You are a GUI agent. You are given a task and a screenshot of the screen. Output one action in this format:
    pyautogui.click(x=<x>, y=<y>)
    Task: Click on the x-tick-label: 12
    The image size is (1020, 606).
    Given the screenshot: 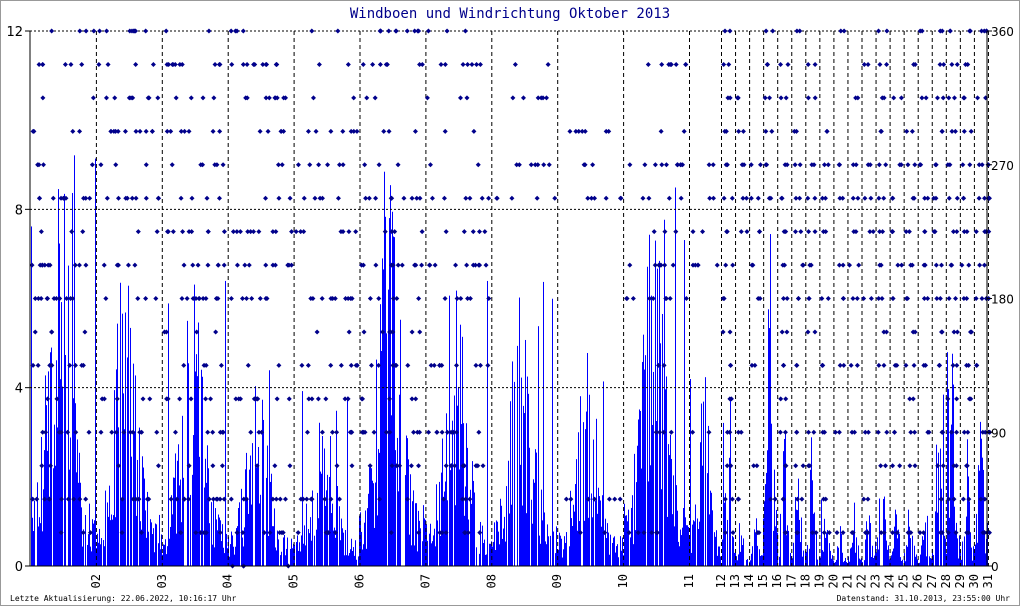 What is the action you would take?
    pyautogui.click(x=721, y=581)
    